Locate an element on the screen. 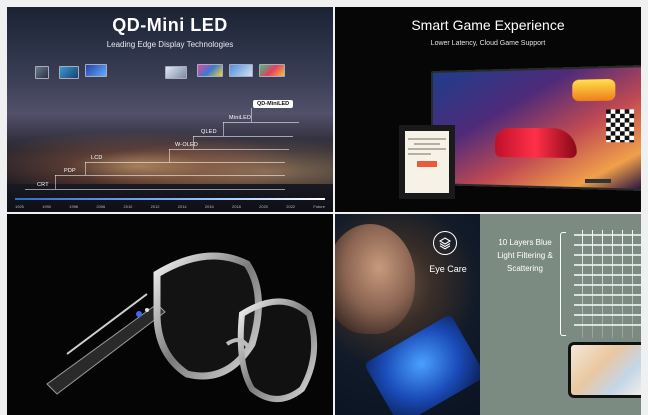 The image size is (648, 415). miniled-connector is located at coordinates (223, 129).